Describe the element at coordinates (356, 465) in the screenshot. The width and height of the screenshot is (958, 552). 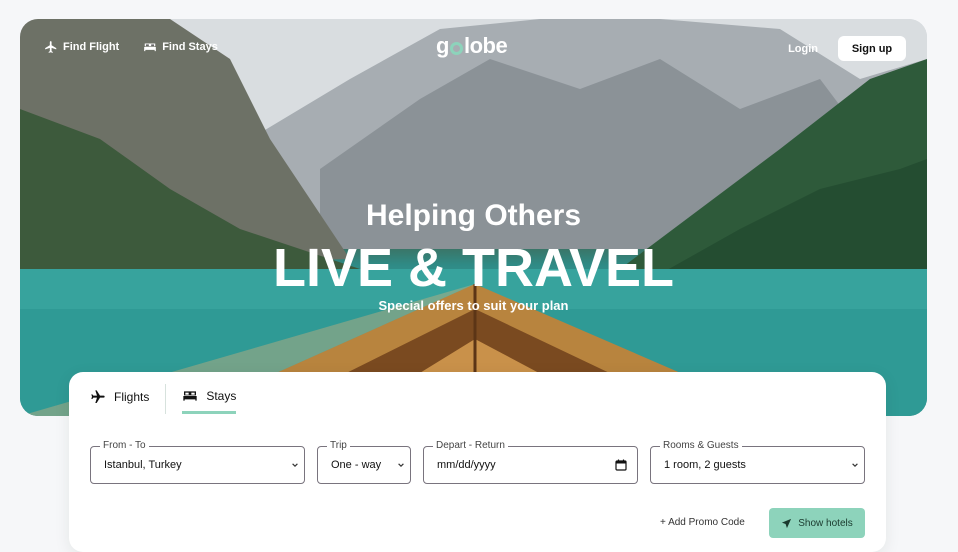
I see `trip-value: One - way` at that location.